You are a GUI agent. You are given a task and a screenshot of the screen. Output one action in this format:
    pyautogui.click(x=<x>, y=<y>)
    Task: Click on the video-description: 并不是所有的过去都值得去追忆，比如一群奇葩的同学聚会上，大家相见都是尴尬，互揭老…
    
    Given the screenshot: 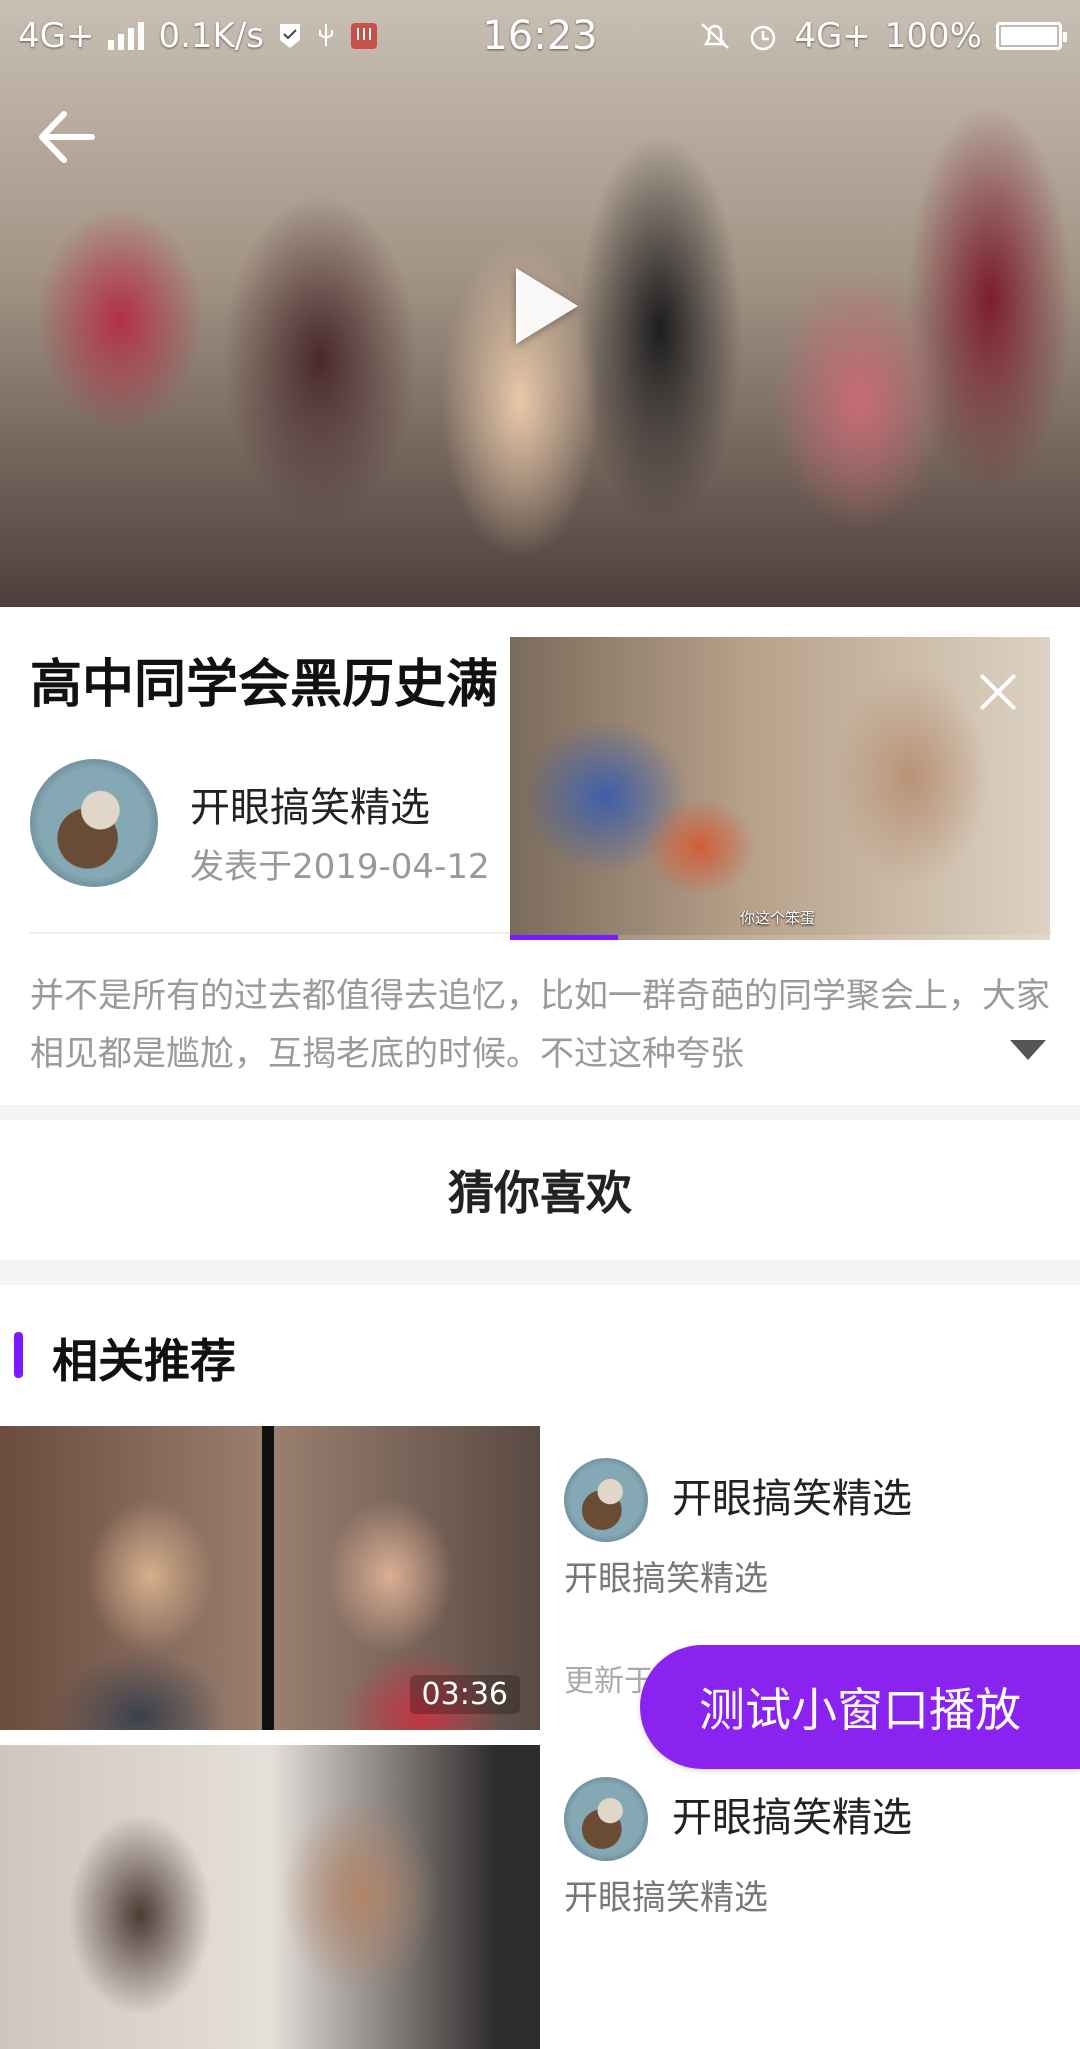 What is the action you would take?
    pyautogui.click(x=540, y=1025)
    